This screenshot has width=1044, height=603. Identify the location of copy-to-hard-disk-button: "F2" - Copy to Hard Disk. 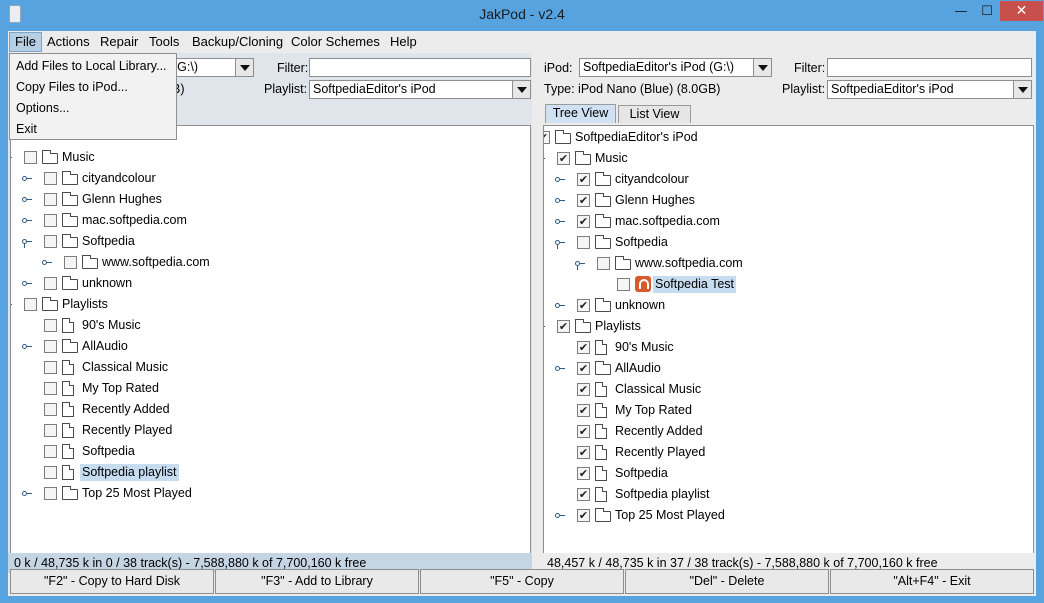
(112, 581).